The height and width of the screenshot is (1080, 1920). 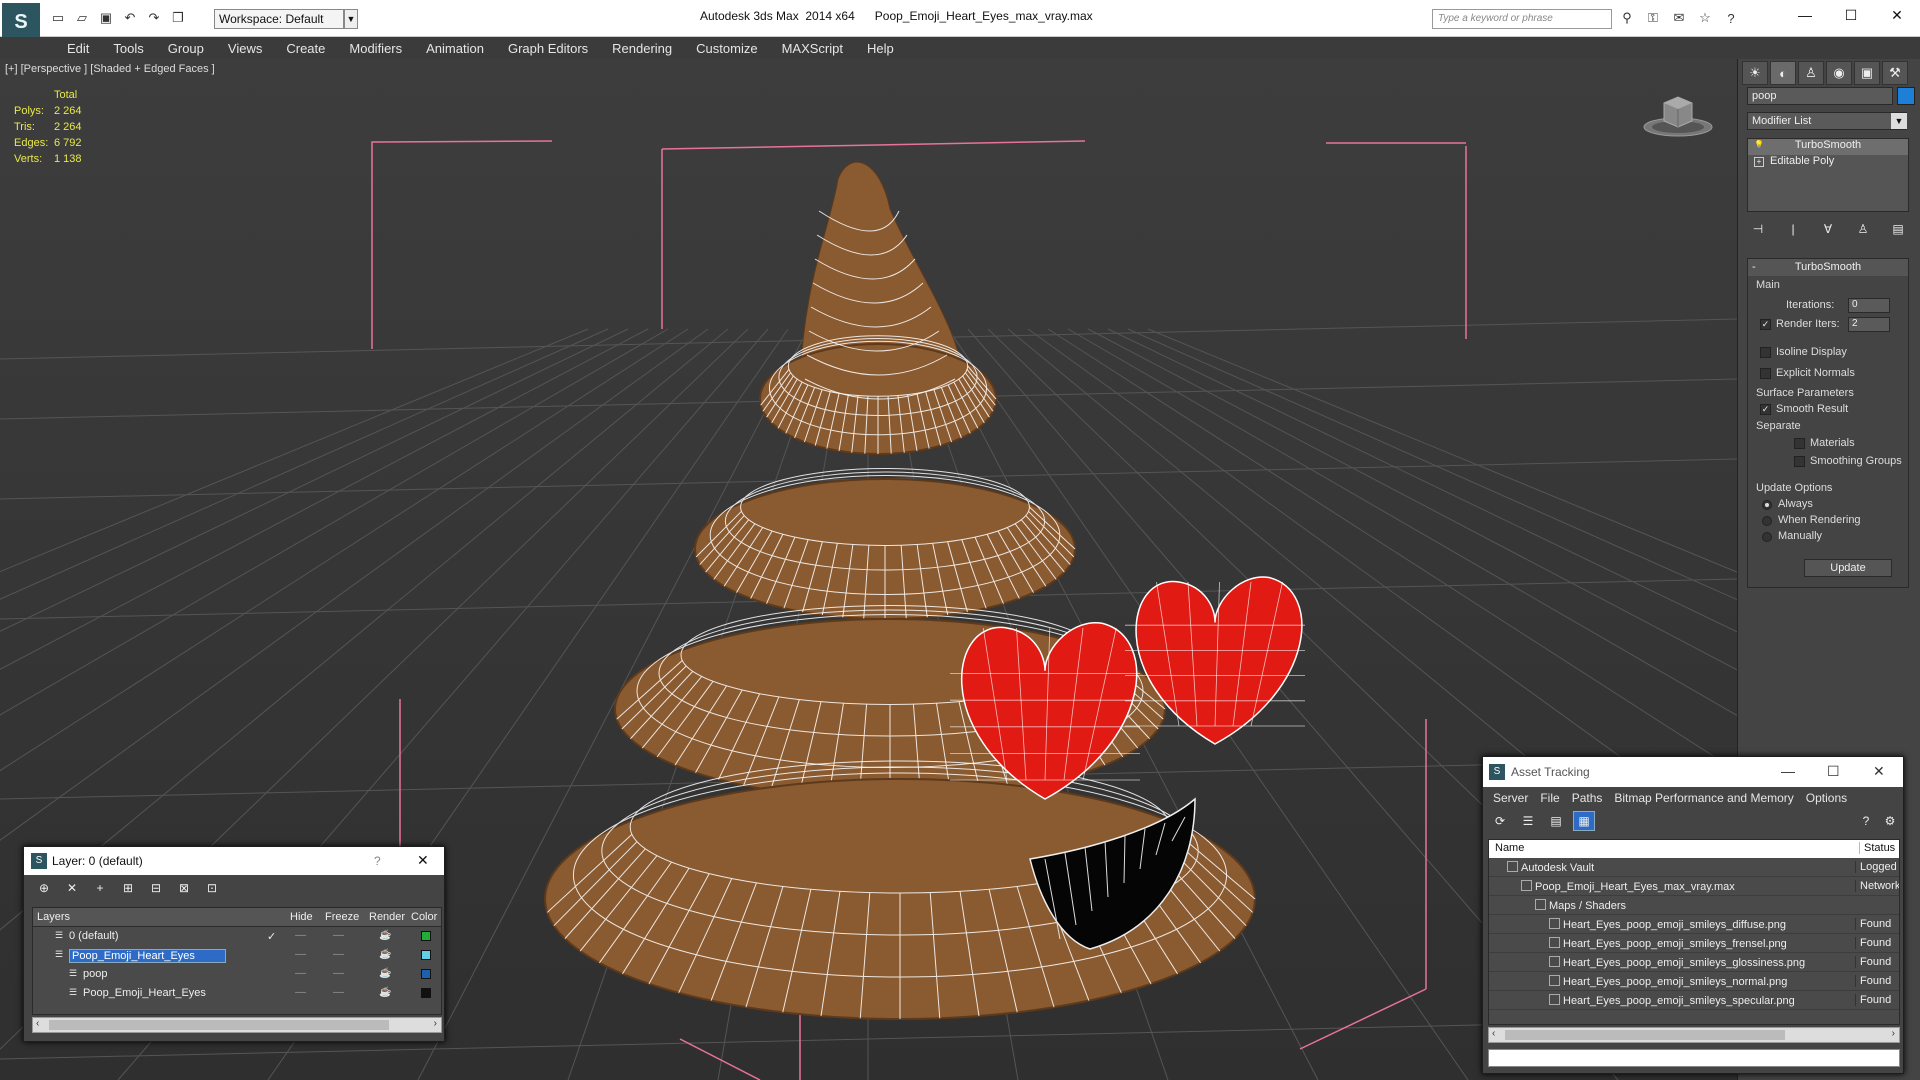 I want to click on add-to-layer-icon: +, so click(x=100, y=888).